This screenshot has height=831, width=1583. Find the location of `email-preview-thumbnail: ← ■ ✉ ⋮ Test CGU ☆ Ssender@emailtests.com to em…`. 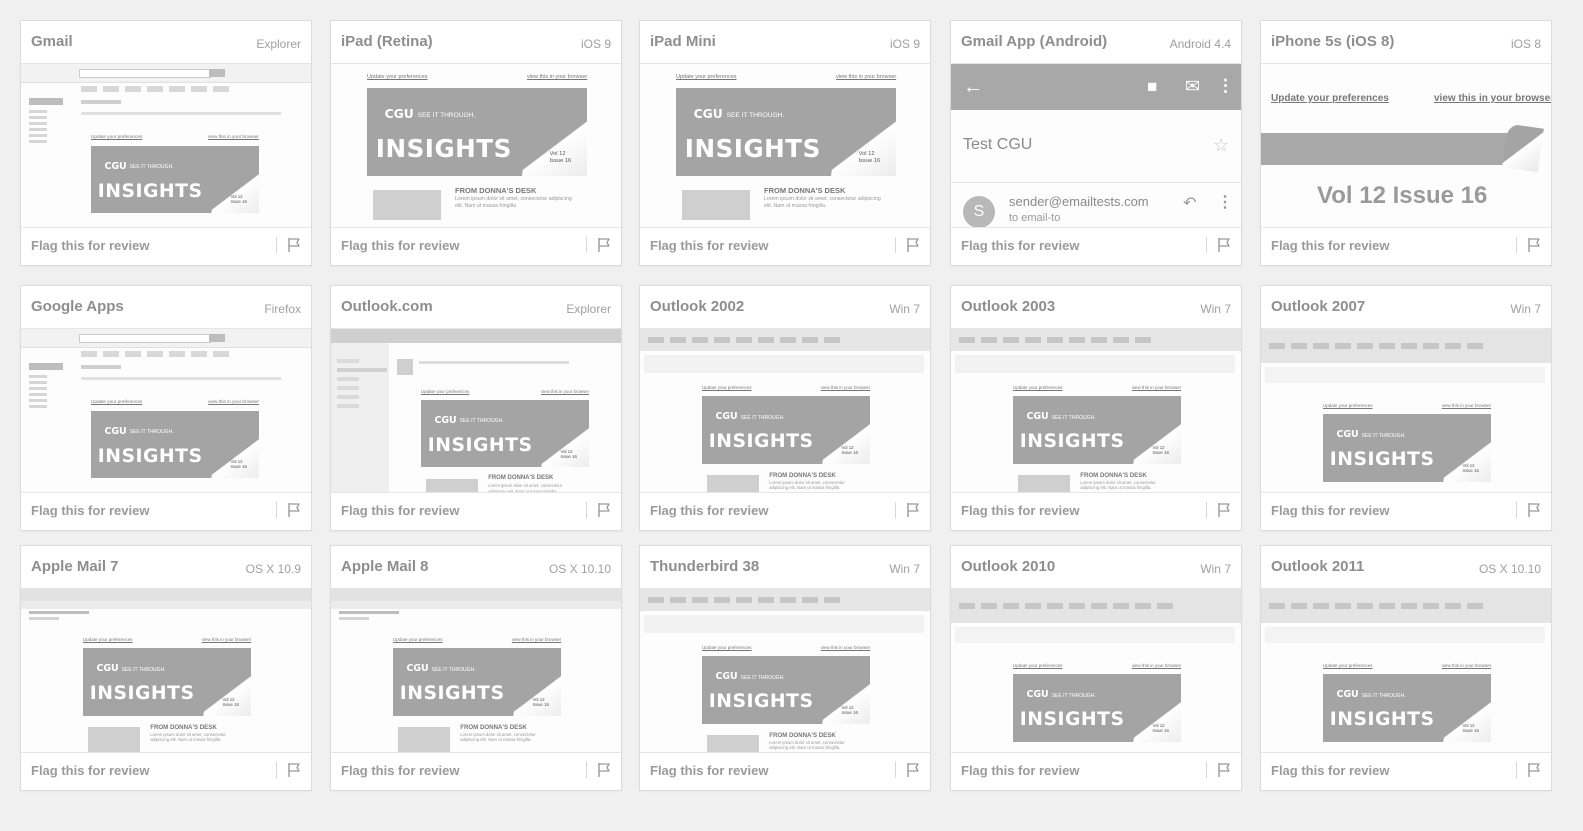

email-preview-thumbnail: ← ■ ✉ ⋮ Test CGU ☆ Ssender@emailtests.com to em… is located at coordinates (1096, 145).